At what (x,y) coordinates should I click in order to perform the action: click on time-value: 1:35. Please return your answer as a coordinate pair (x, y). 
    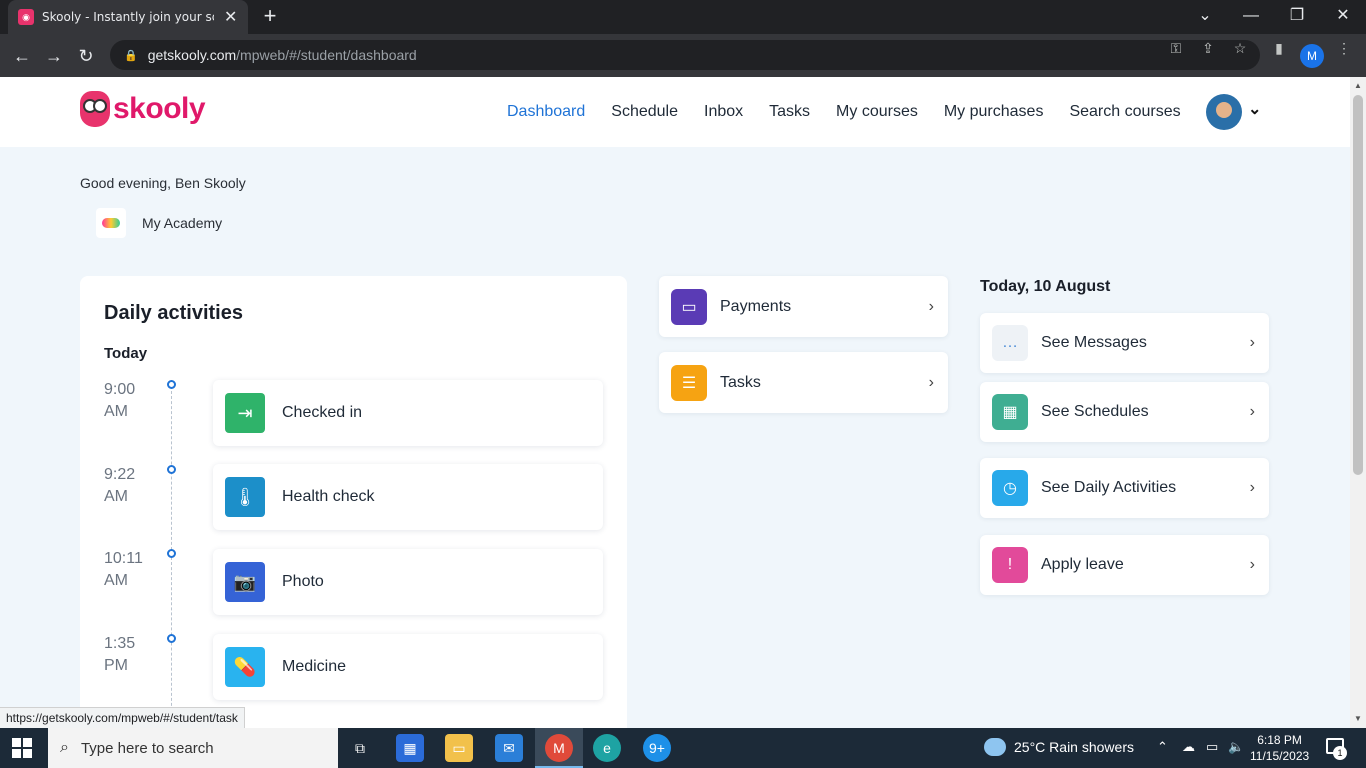
    Looking at the image, I should click on (120, 643).